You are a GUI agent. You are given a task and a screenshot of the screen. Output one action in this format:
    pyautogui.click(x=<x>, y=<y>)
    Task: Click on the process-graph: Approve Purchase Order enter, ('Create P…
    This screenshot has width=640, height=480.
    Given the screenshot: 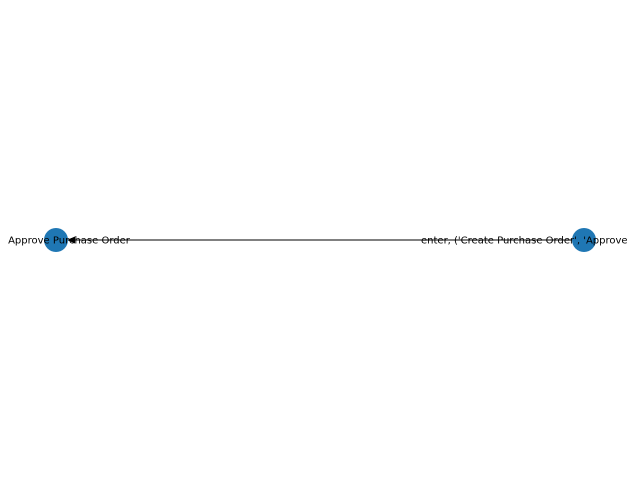 What is the action you would take?
    pyautogui.click(x=318, y=240)
    